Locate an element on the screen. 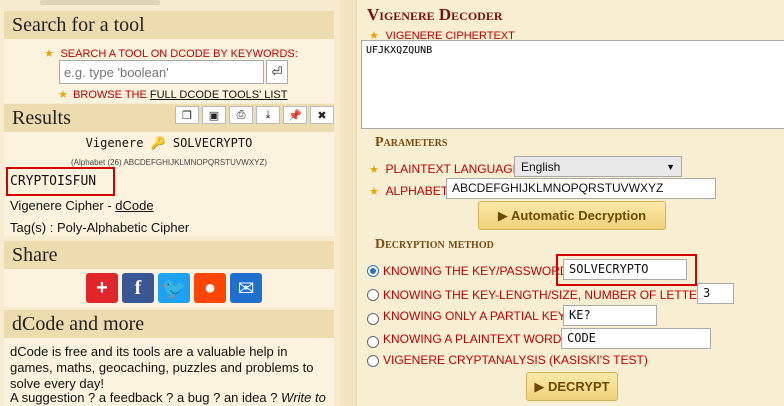 This screenshot has height=406, width=784. print-icon: ⎙ is located at coordinates (241, 114).